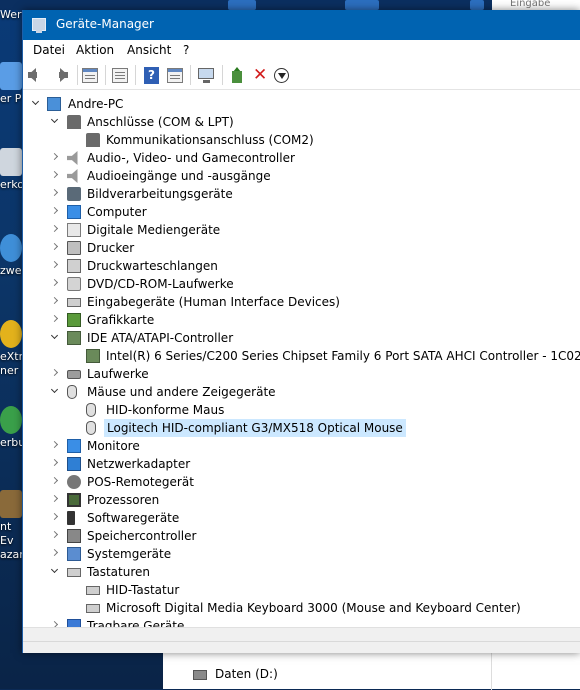 Image resolution: width=580 pixels, height=690 pixels. I want to click on drive-item: Daten (D:), so click(386, 674).